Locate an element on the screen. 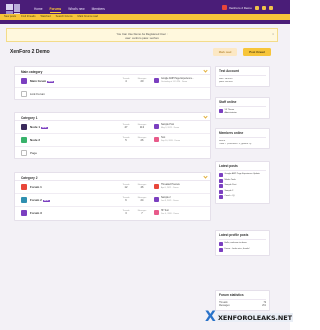 The height and width of the screenshot is (330, 320). sidebar-test-account: Test Account user: xenforo pass: xenforo is located at coordinates (242, 76).